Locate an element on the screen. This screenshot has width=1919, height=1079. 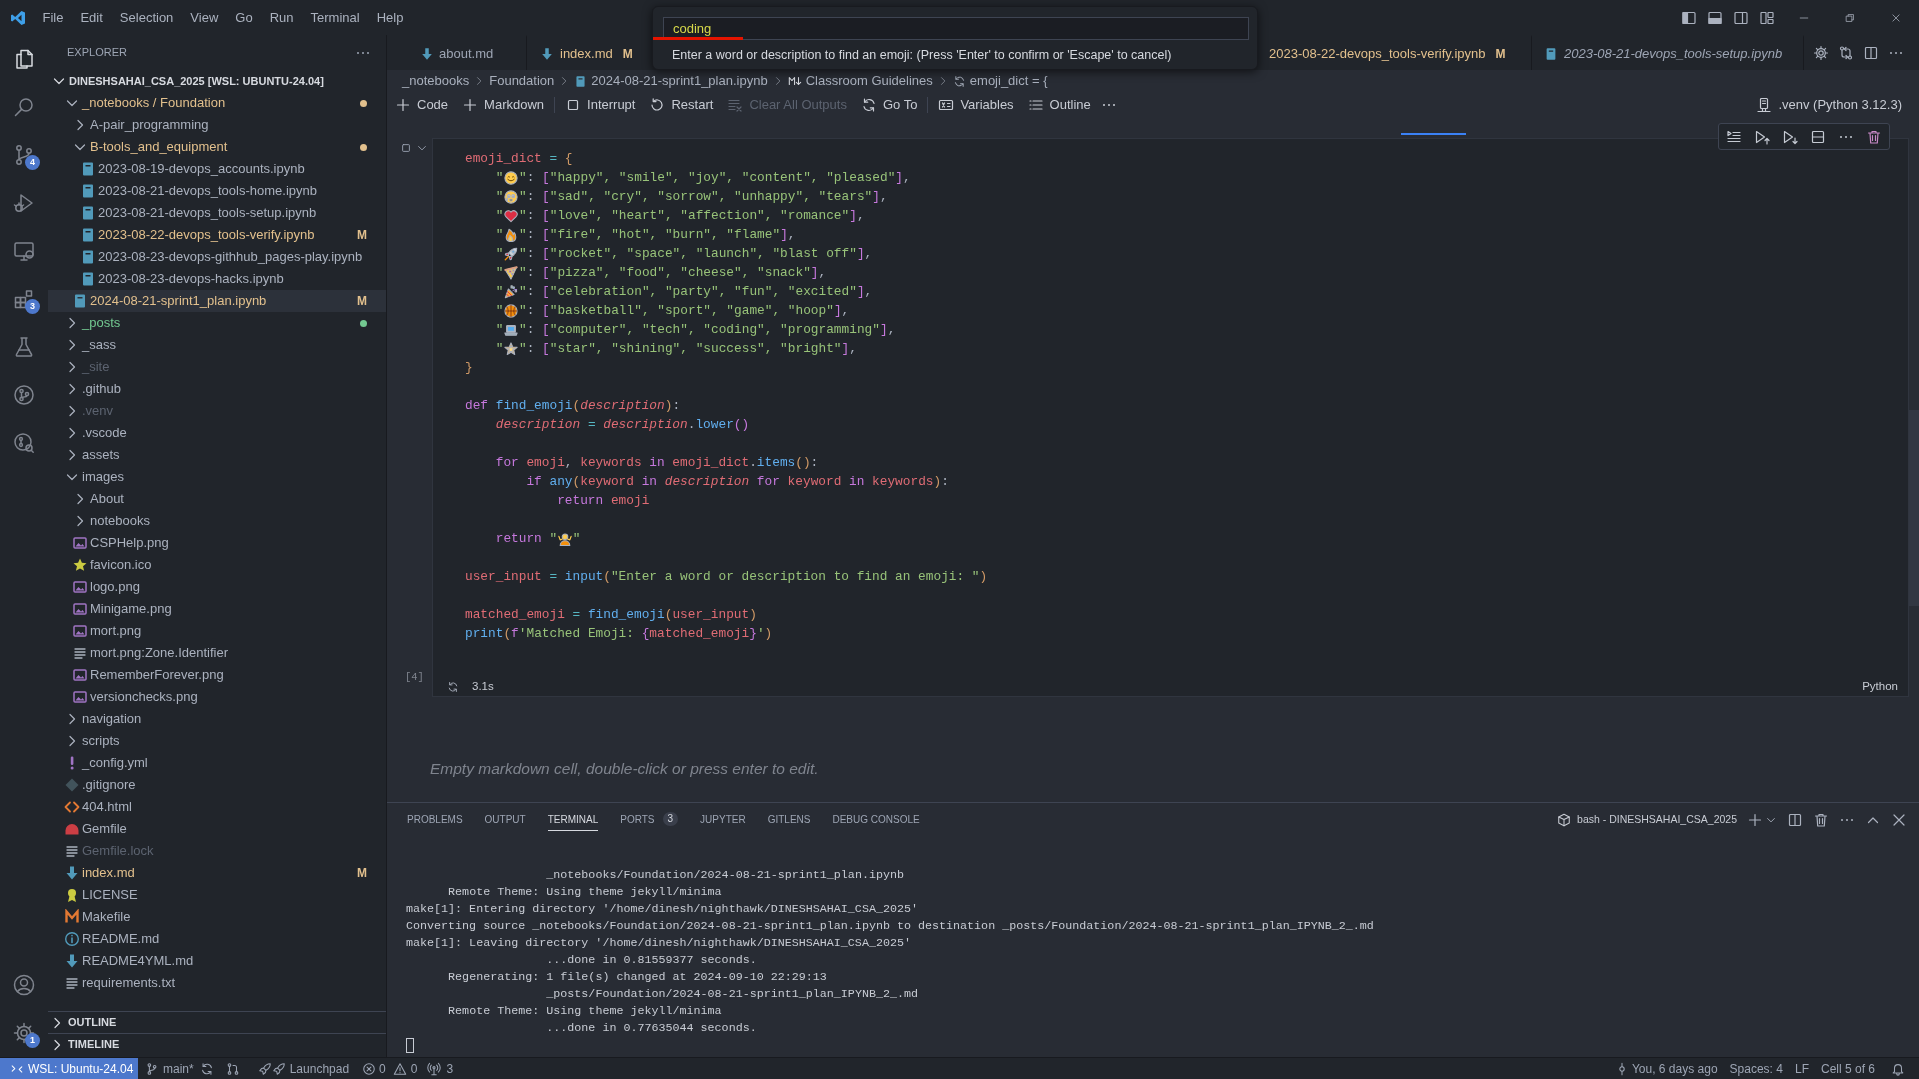
tree-item: 2023-08-19-devops_accounts.ipynb is located at coordinates (217, 169).